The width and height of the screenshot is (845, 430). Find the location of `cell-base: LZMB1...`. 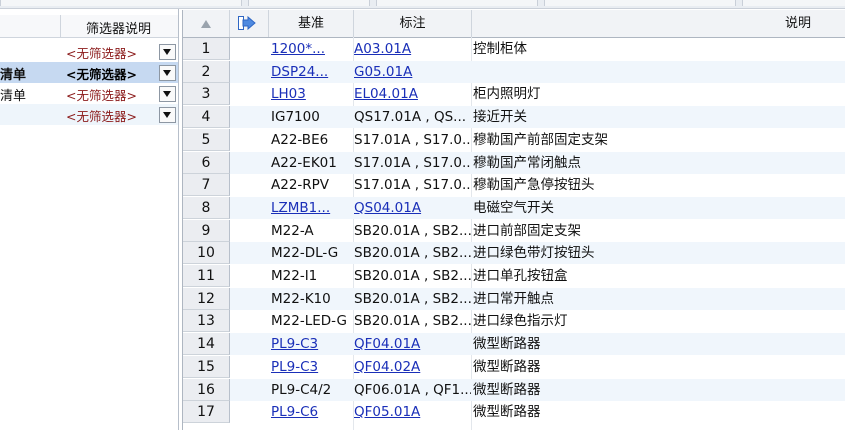

cell-base: LZMB1... is located at coordinates (311, 208).